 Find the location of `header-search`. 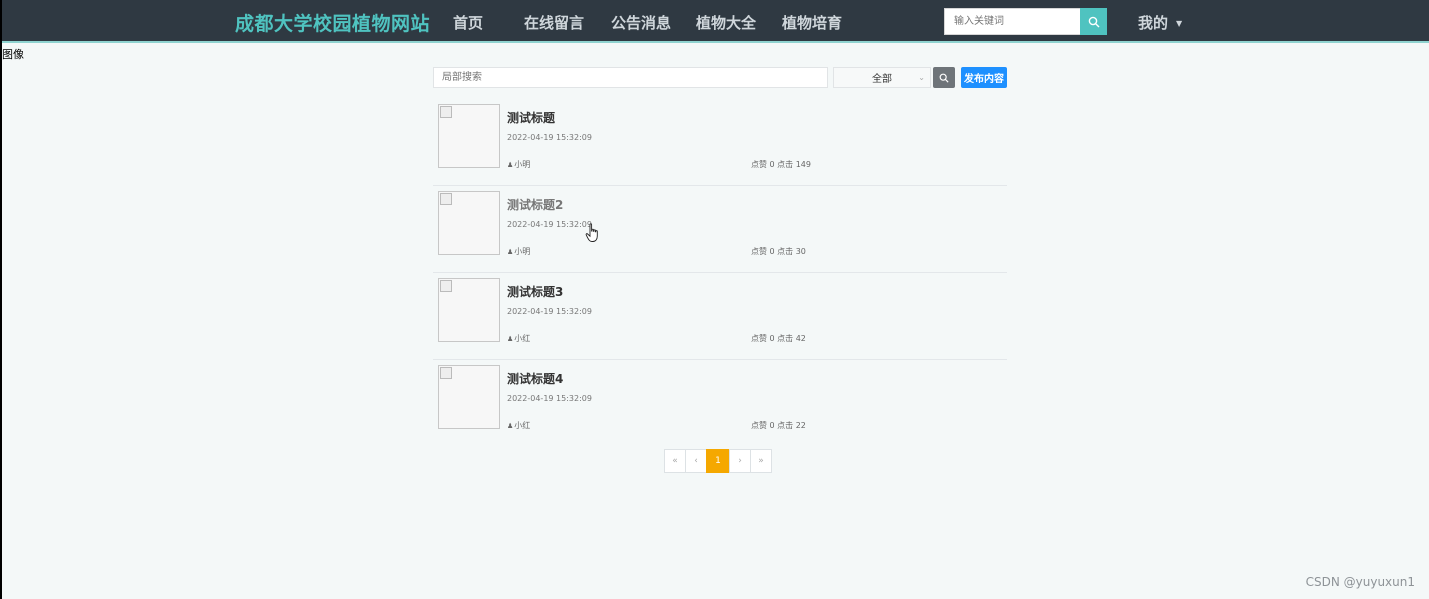

header-search is located at coordinates (1025, 21).